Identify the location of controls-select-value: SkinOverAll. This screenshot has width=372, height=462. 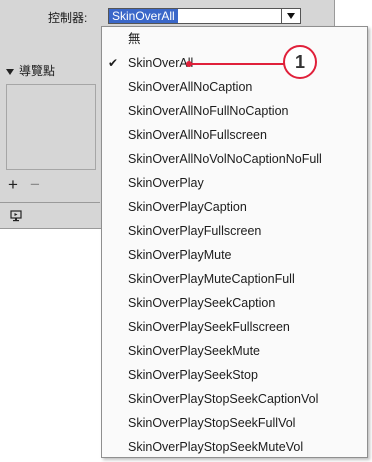
(143, 16).